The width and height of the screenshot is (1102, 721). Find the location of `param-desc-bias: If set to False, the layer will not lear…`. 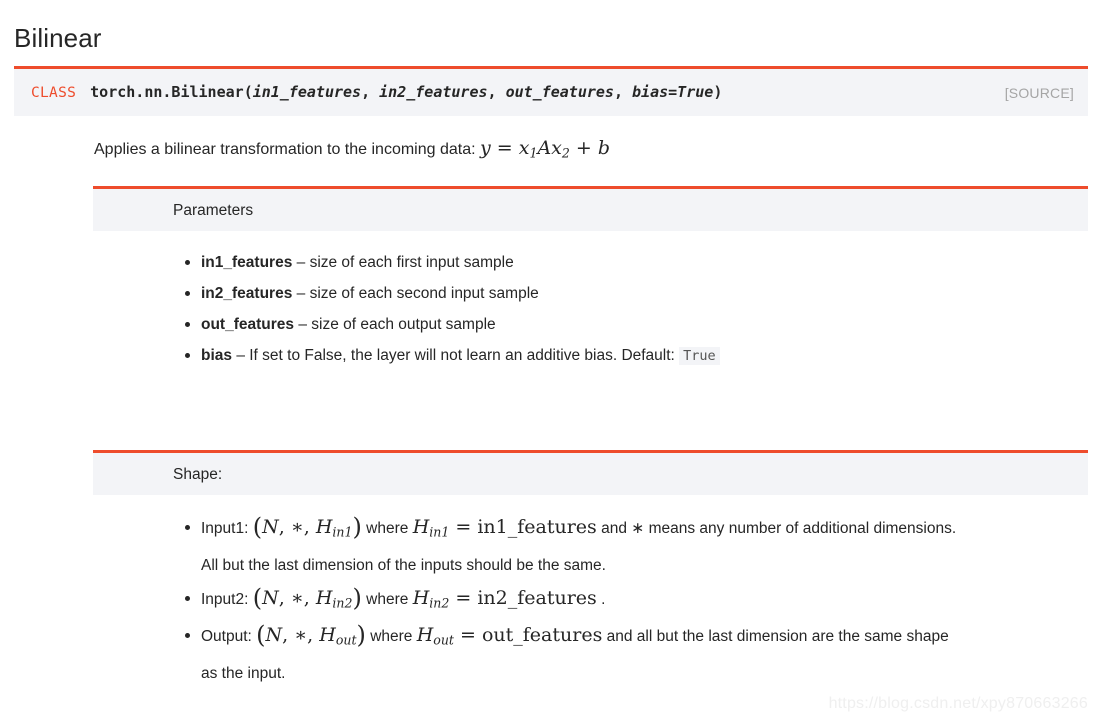

param-desc-bias: If set to False, the layer will not lear… is located at coordinates (462, 355).